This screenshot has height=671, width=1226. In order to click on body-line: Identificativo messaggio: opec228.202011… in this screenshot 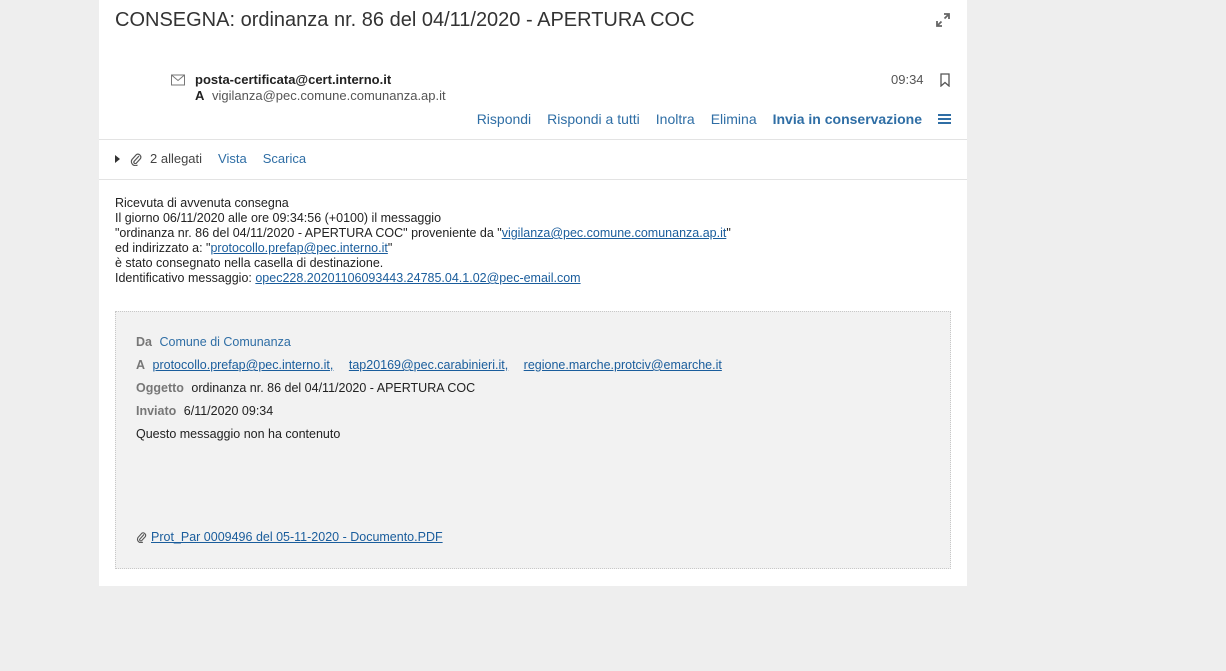, I will do `click(348, 278)`.